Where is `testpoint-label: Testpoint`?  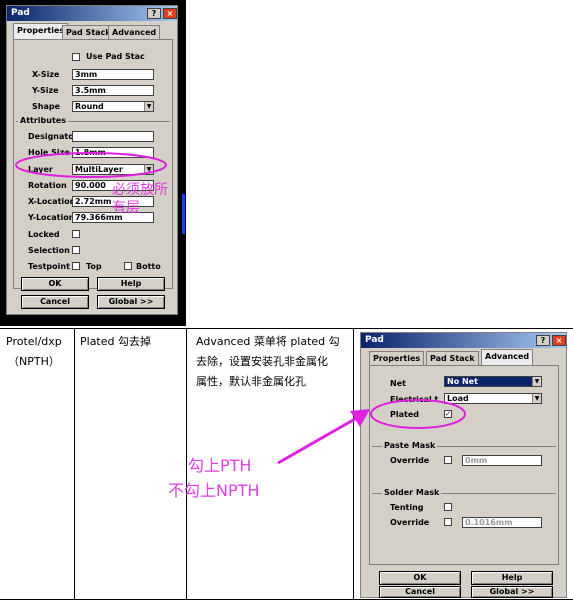 testpoint-label: Testpoint is located at coordinates (49, 266).